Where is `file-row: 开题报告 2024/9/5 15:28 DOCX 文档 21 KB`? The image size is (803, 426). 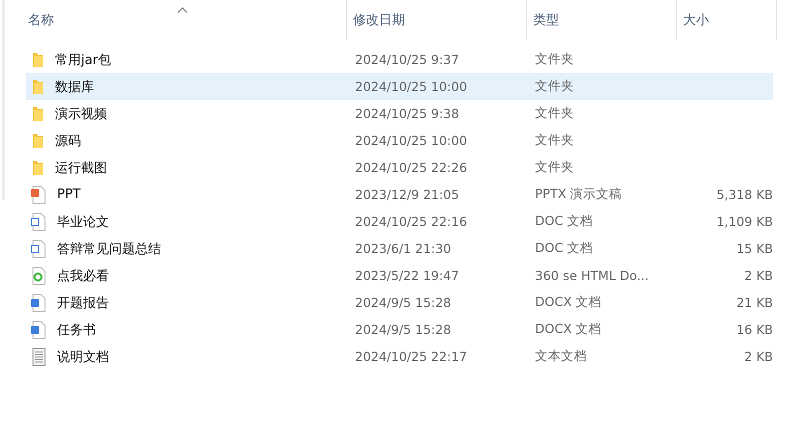 file-row: 开题报告 2024/9/5 15:28 DOCX 文档 21 KB is located at coordinates (399, 302).